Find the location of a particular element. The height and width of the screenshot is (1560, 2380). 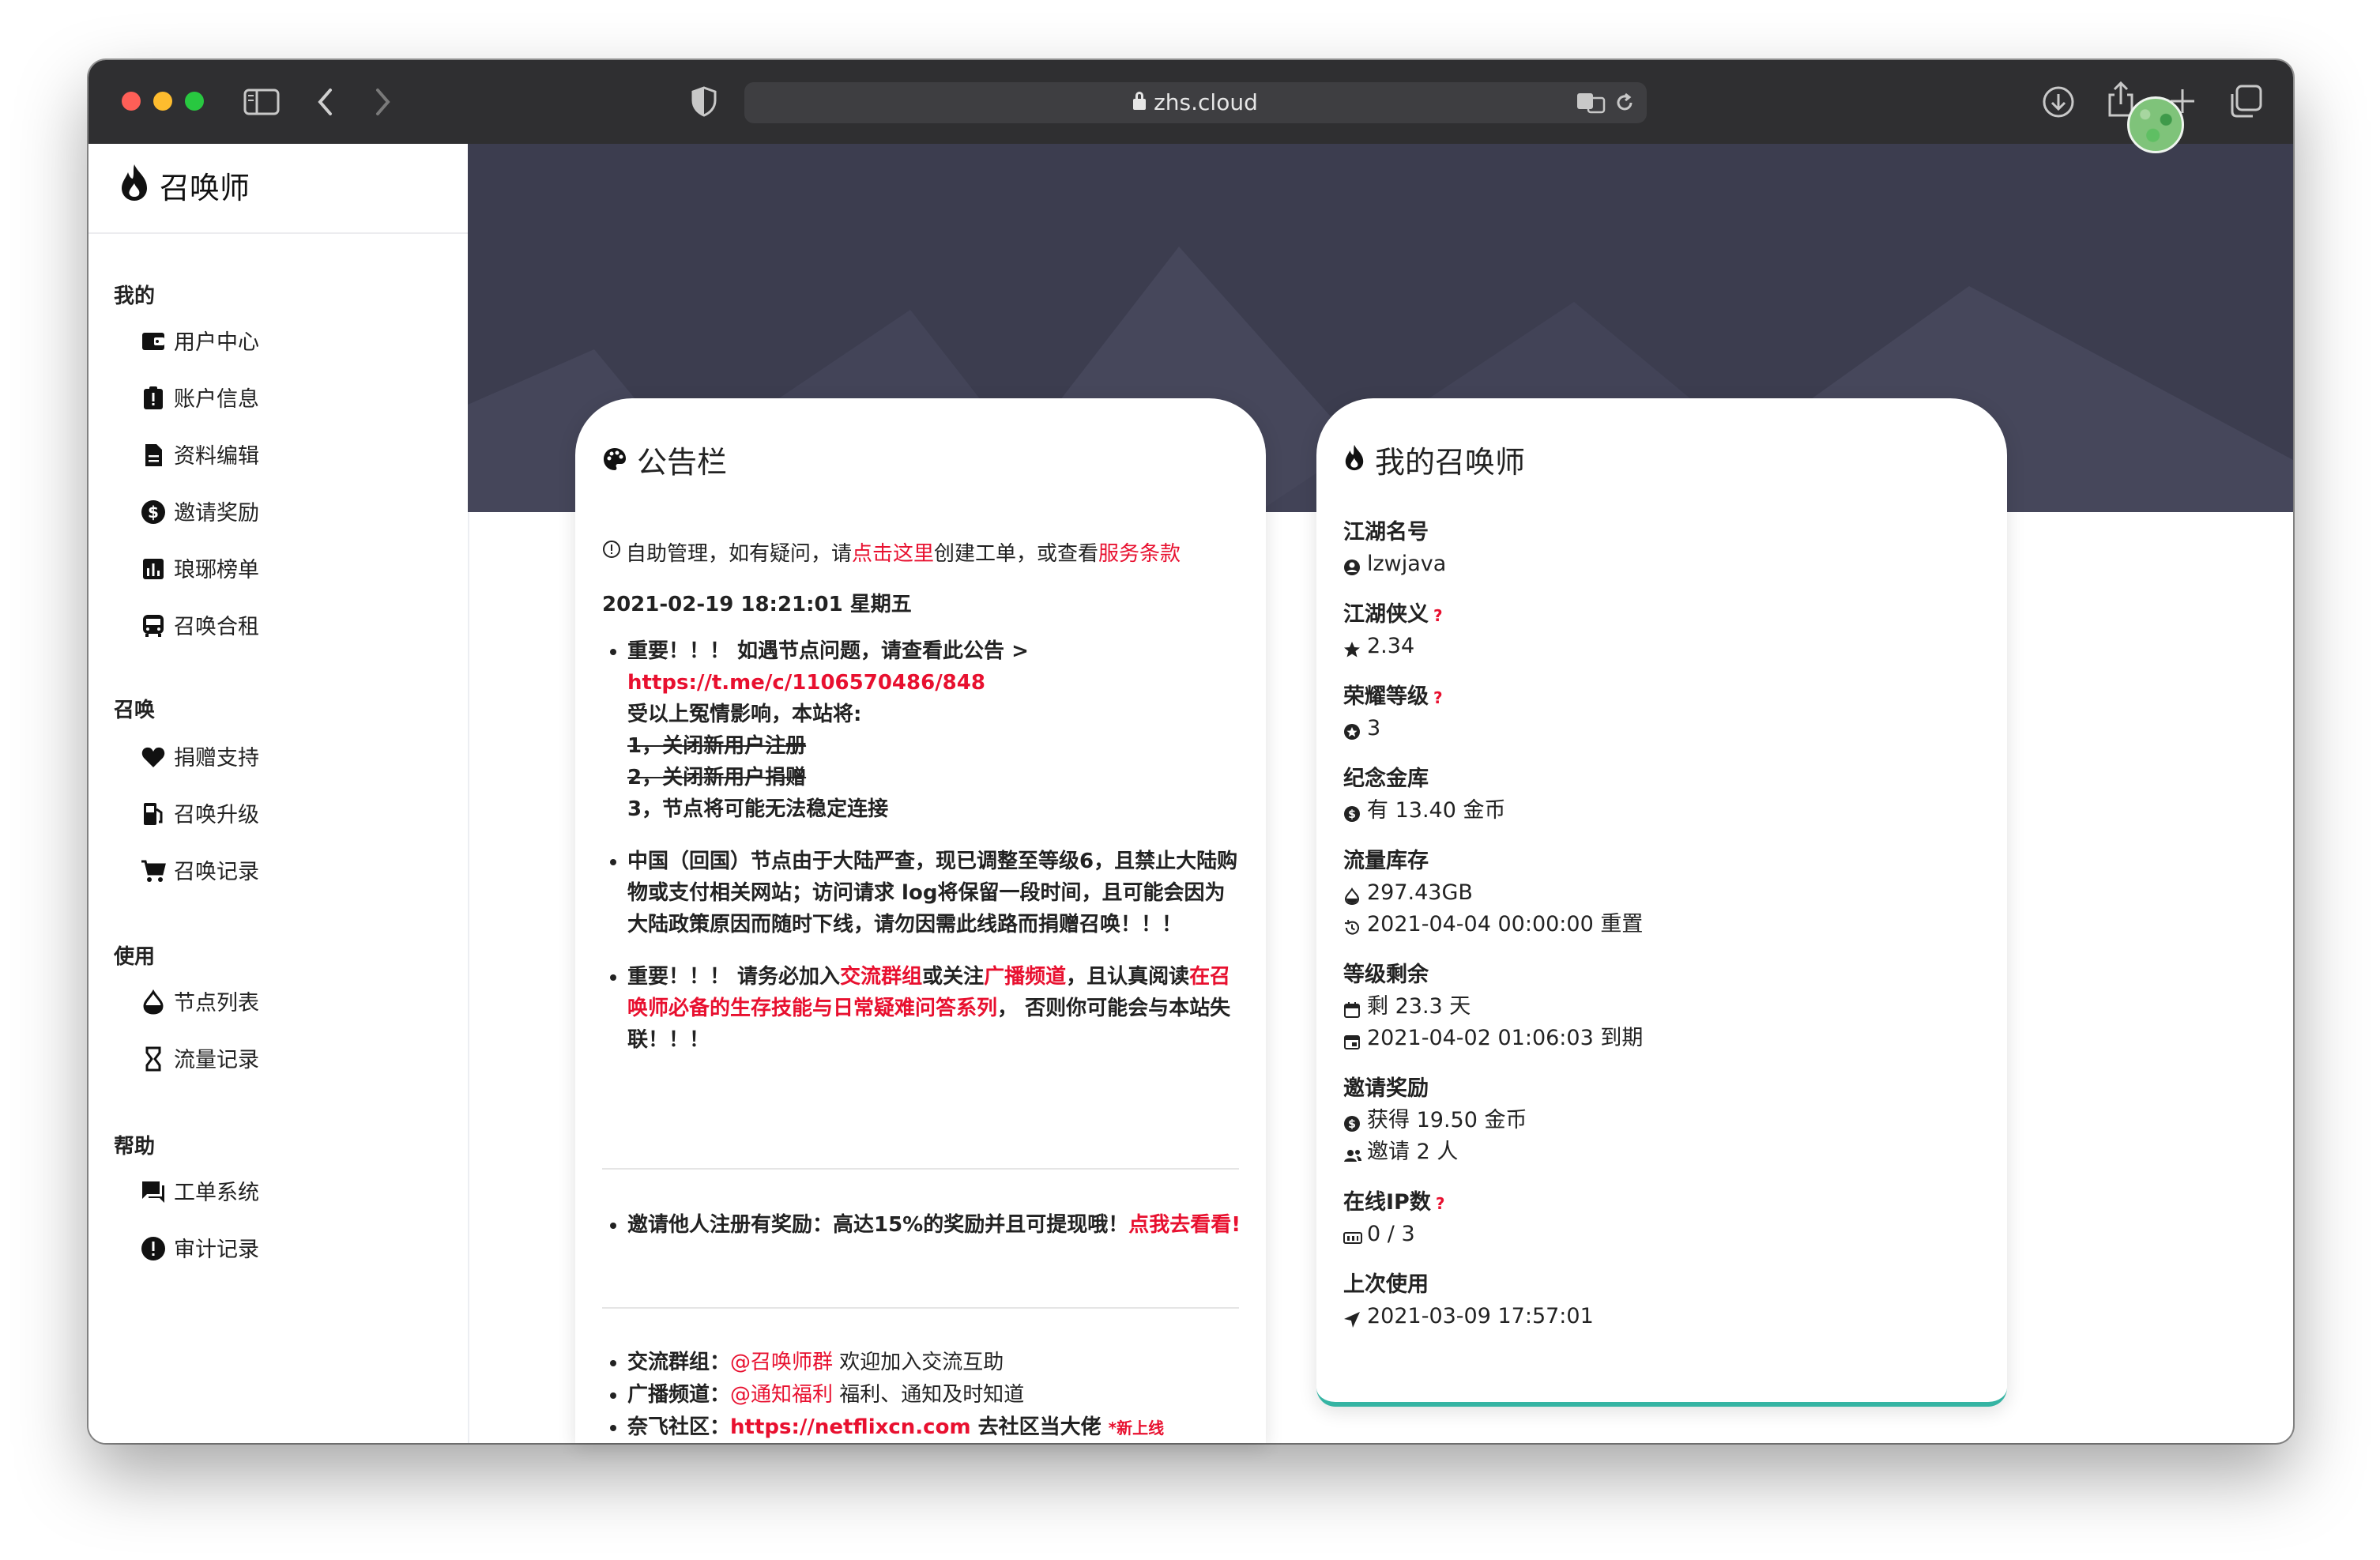

zoom-window-button is located at coordinates (194, 101).